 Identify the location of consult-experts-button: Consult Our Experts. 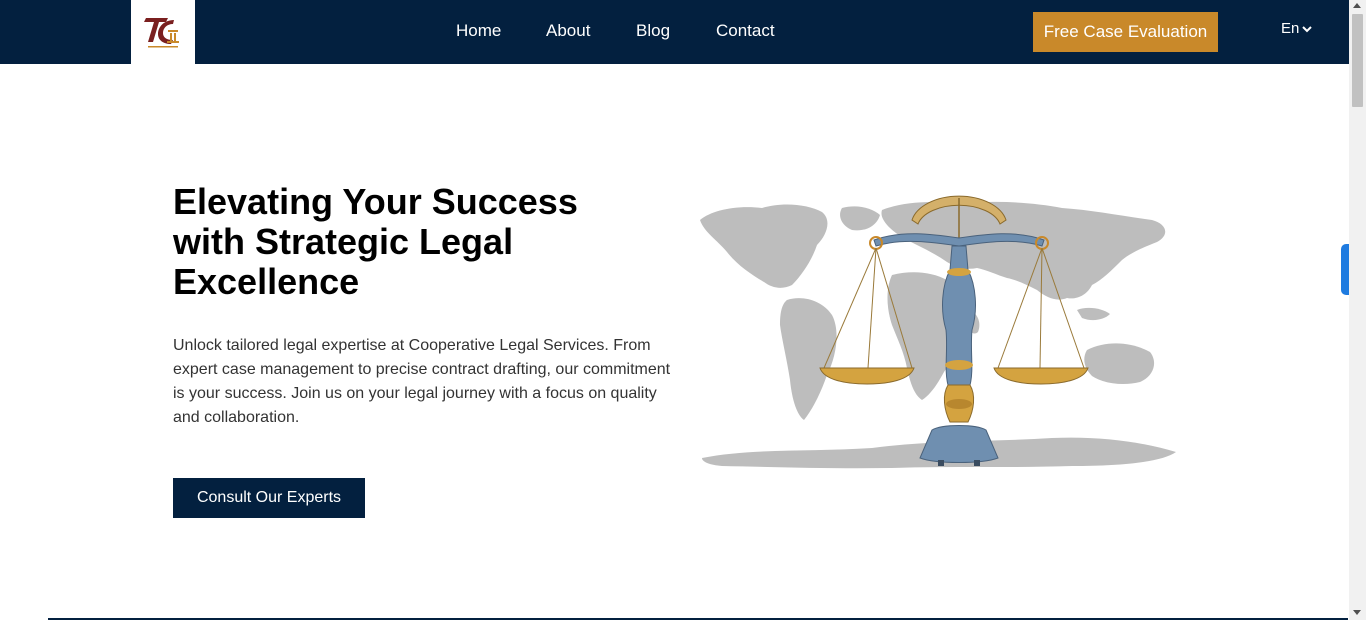
(269, 498).